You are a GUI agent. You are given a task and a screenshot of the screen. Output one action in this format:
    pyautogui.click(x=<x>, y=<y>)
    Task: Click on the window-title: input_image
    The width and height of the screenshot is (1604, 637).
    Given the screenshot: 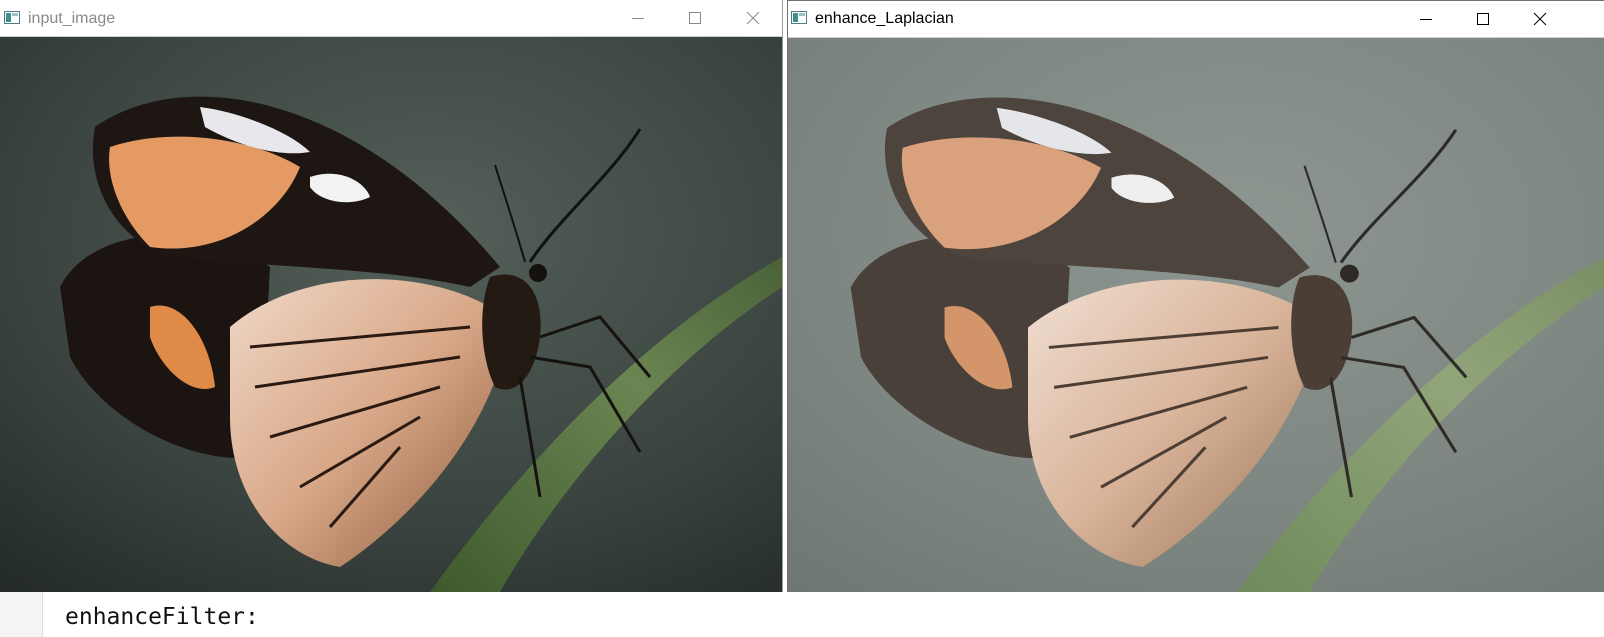 What is the action you would take?
    pyautogui.click(x=72, y=18)
    